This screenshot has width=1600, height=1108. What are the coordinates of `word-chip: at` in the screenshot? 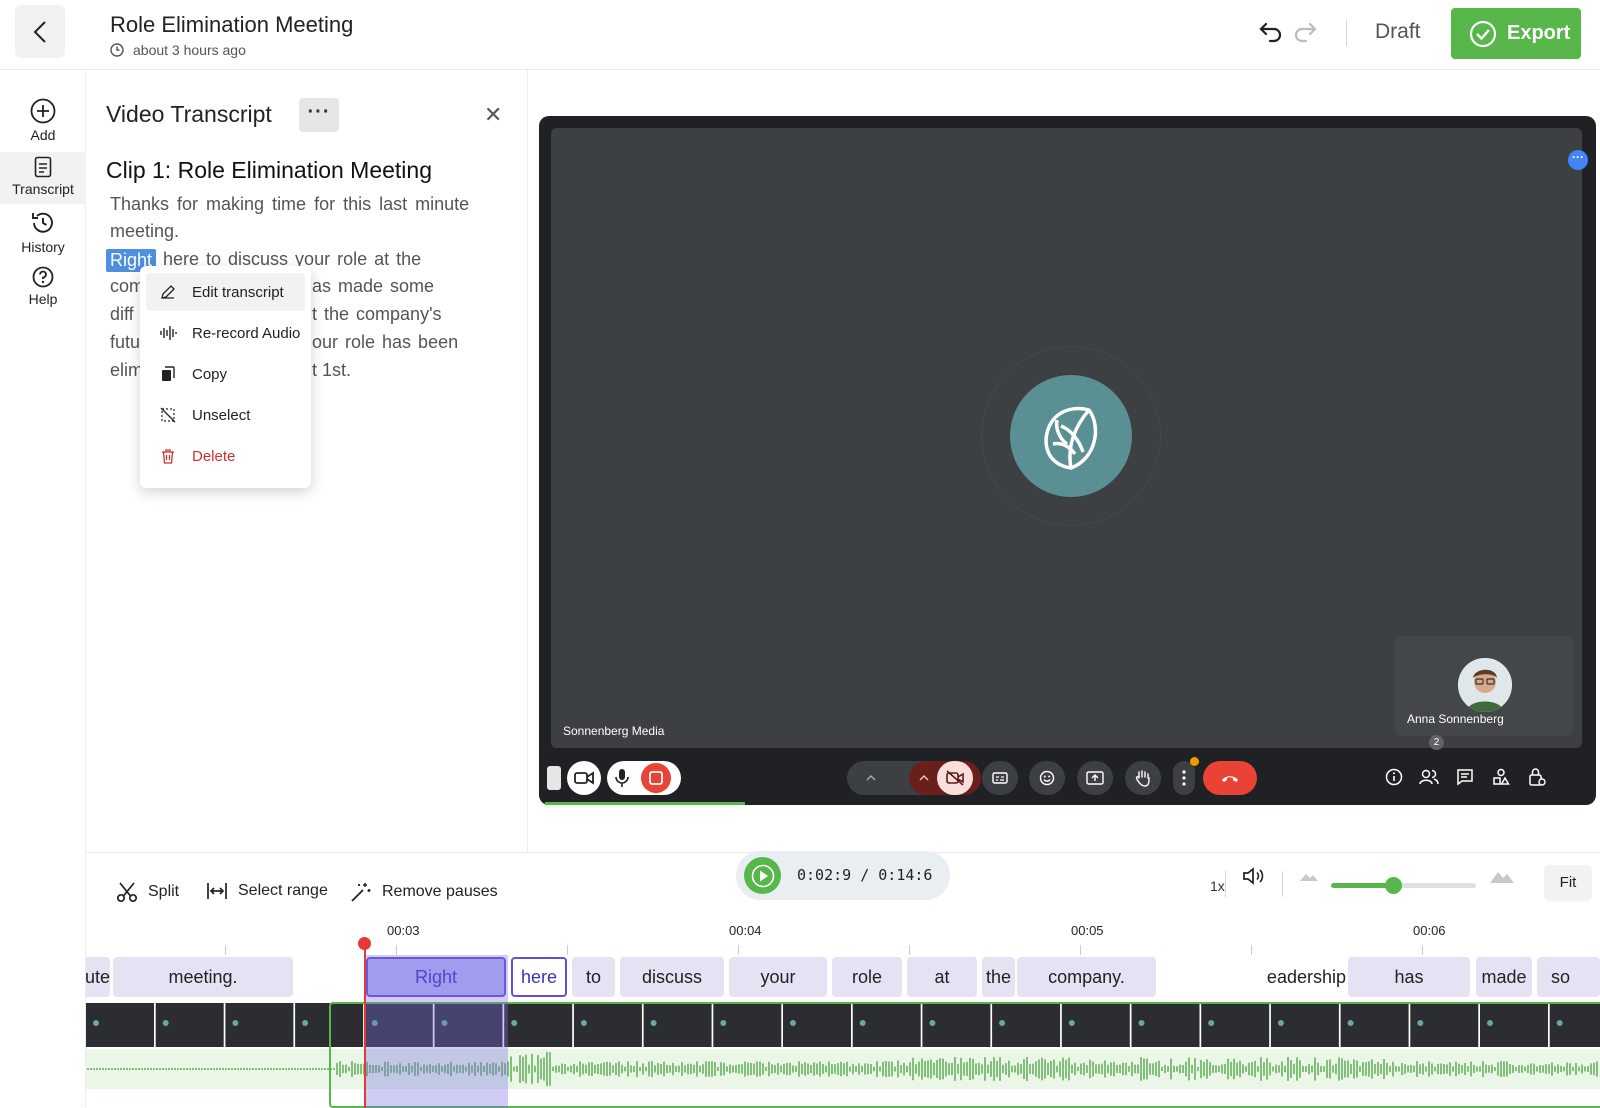 It's located at (942, 977).